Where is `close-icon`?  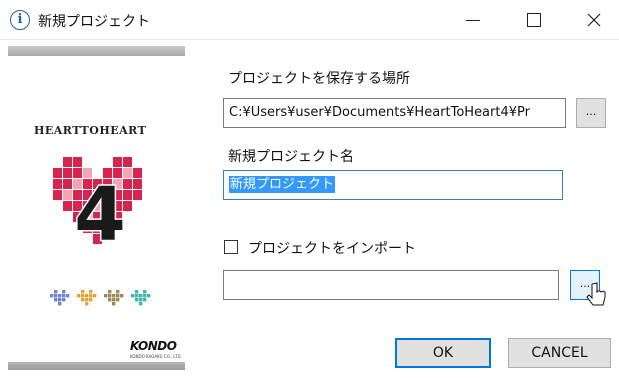 close-icon is located at coordinates (594, 20).